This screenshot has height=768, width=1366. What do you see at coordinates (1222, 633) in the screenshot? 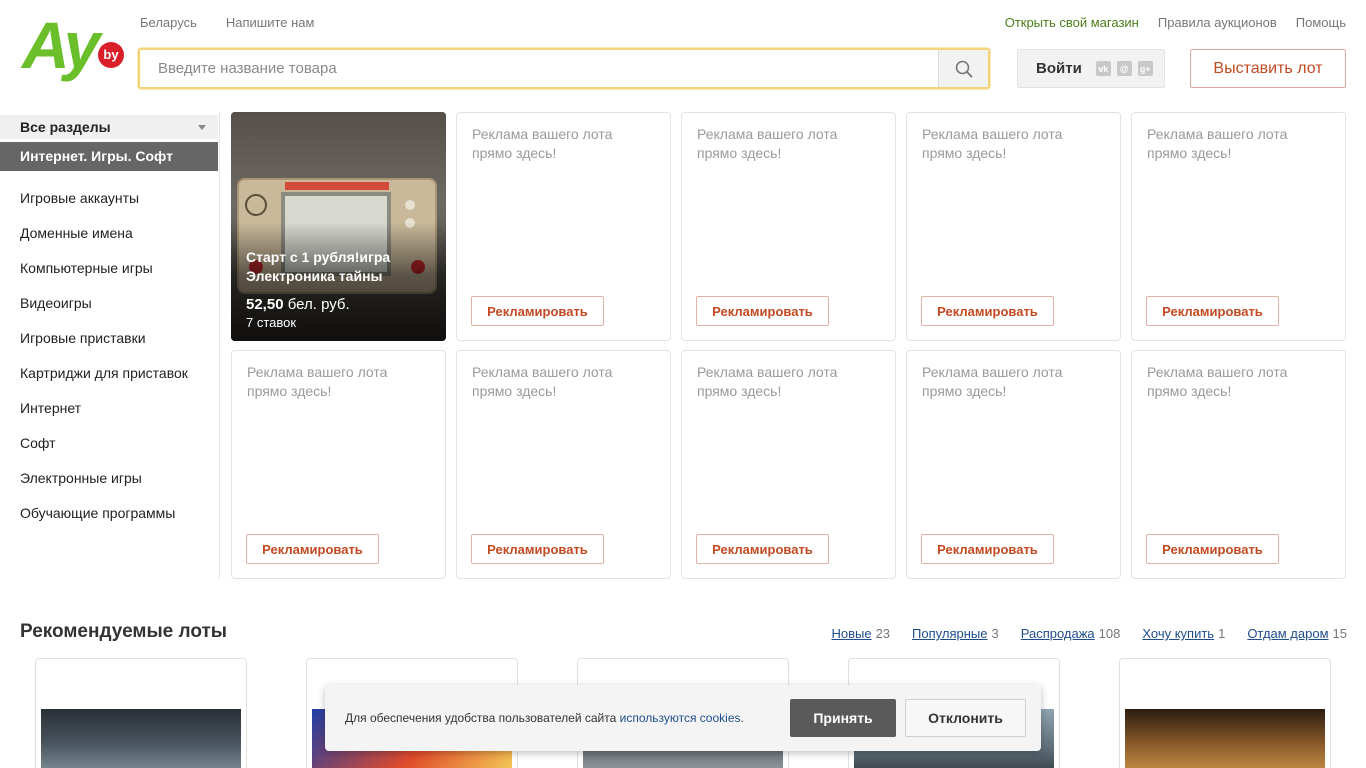
I see `tab-want-buy-count: 1` at bounding box center [1222, 633].